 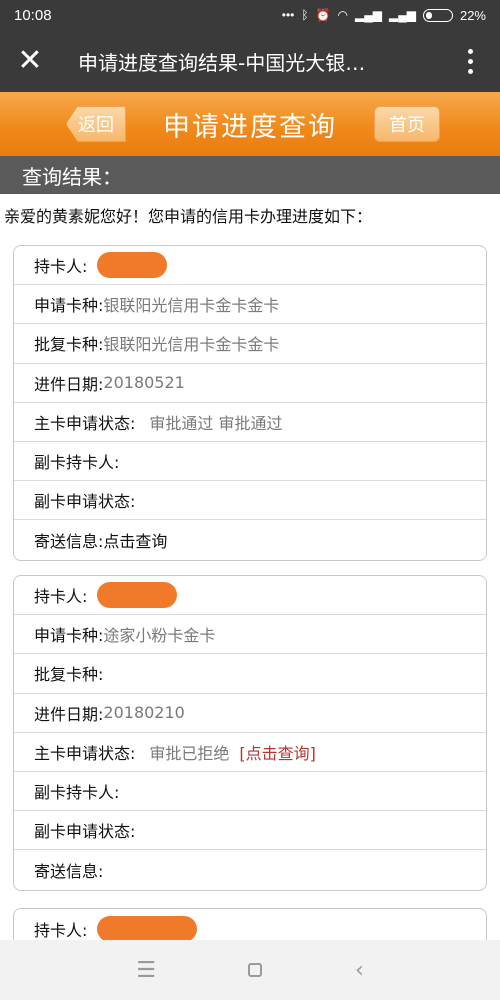 What do you see at coordinates (343, 15) in the screenshot?
I see `wifi-icon: ◠` at bounding box center [343, 15].